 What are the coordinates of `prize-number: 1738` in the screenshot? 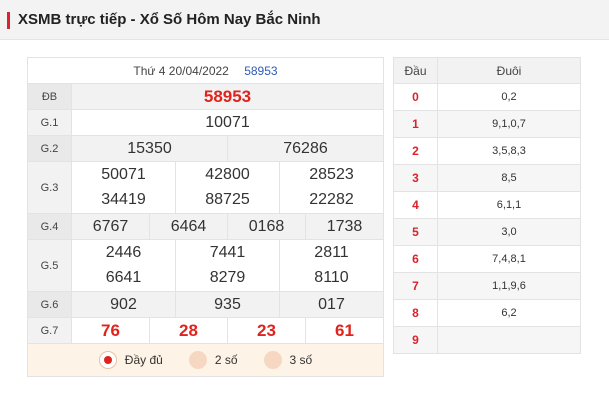 It's located at (344, 226).